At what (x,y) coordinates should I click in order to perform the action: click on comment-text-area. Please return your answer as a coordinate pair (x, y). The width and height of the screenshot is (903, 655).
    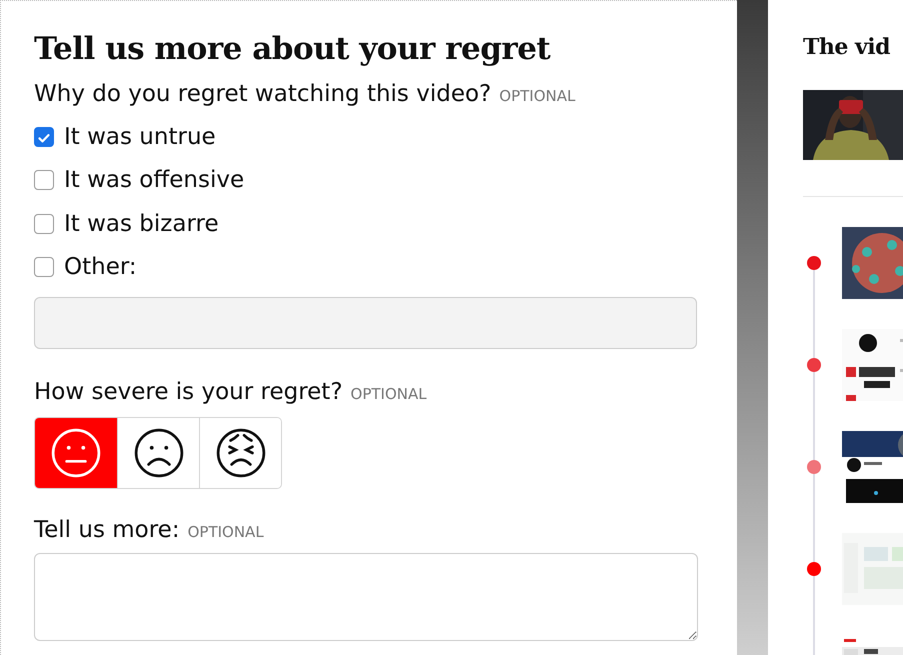
    Looking at the image, I should click on (366, 597).